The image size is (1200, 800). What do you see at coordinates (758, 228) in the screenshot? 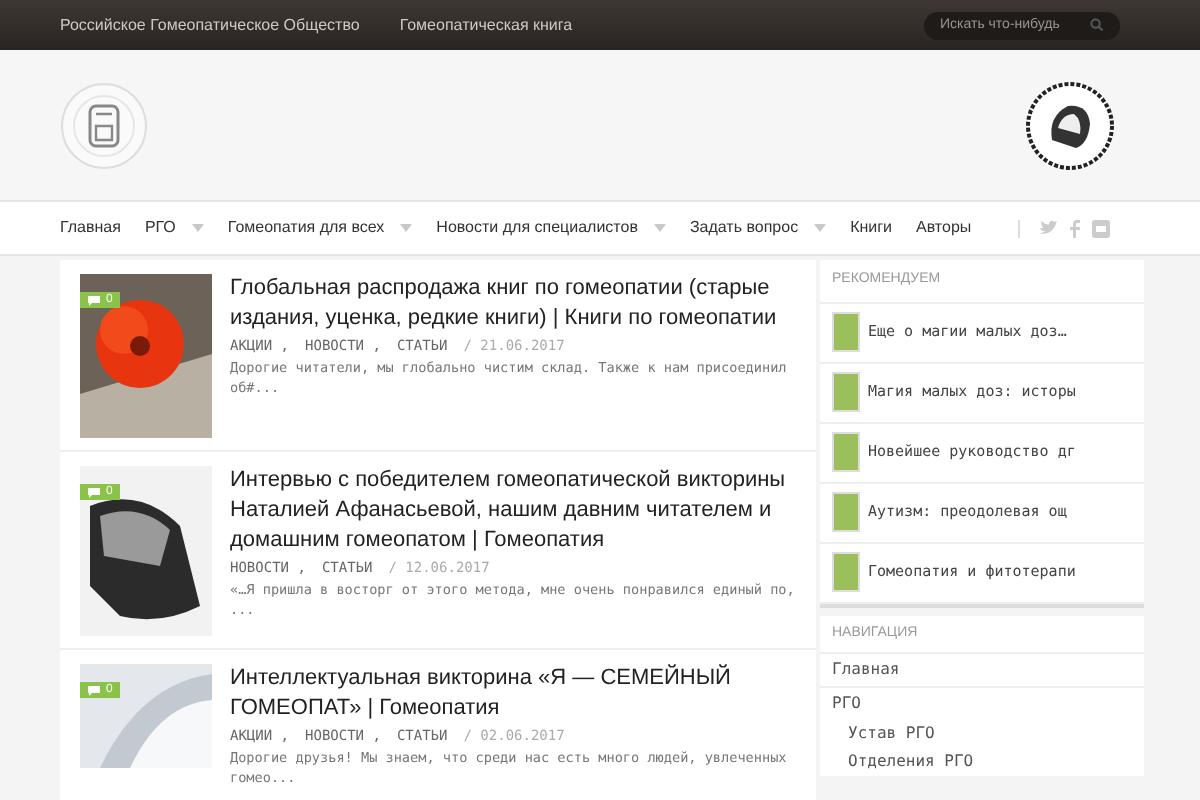
I see `nav-link: Задать вопрос` at bounding box center [758, 228].